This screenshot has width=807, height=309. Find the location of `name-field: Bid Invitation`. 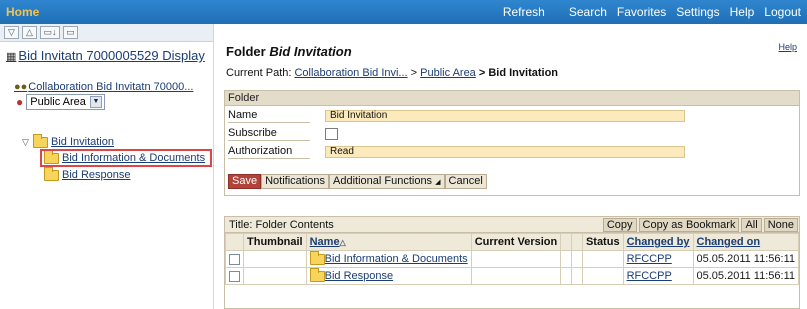

name-field: Bid Invitation is located at coordinates (505, 116).